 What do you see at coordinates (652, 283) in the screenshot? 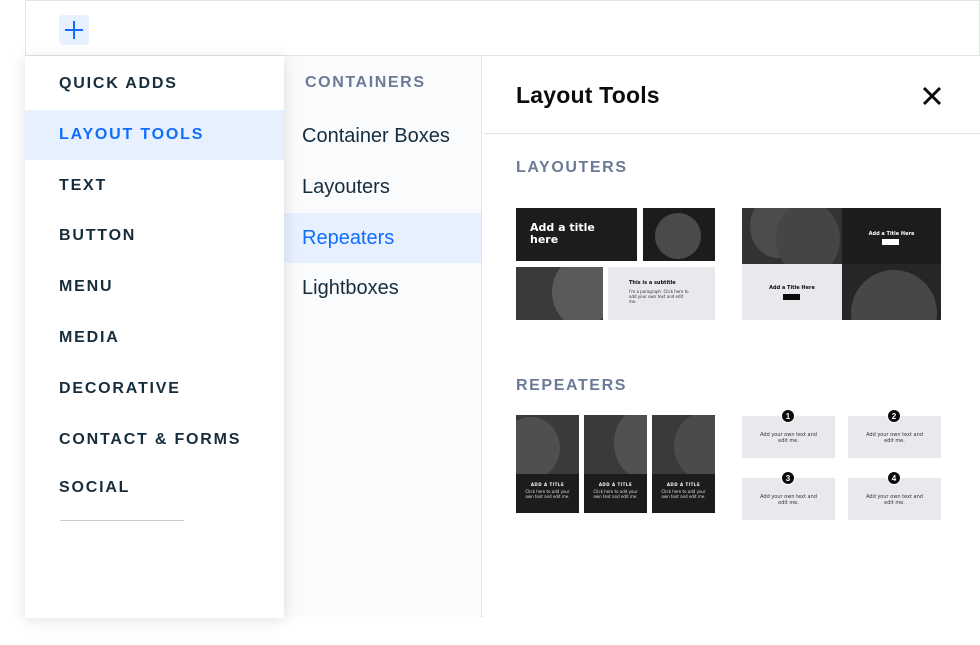
I see `layouter-subtitle: This is a subtitle` at bounding box center [652, 283].